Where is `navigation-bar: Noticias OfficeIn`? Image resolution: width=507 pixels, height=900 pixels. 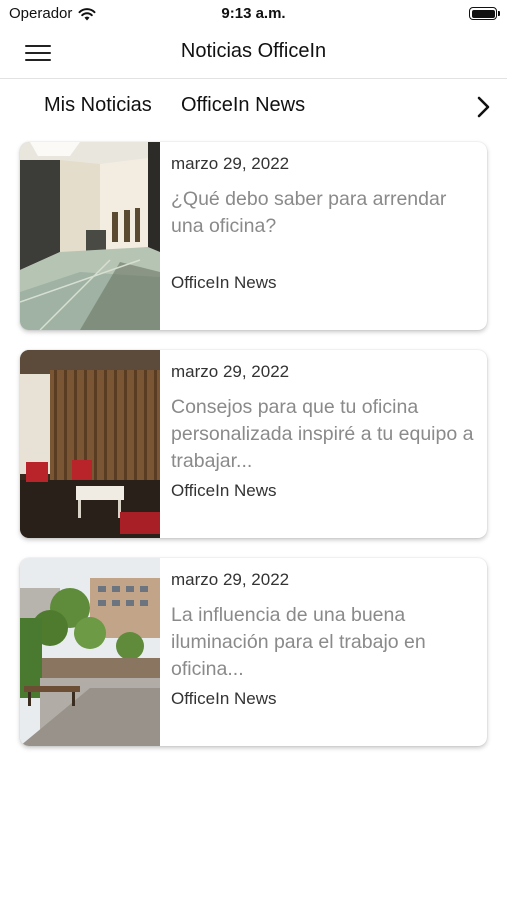 navigation-bar: Noticias OfficeIn is located at coordinates (253, 53).